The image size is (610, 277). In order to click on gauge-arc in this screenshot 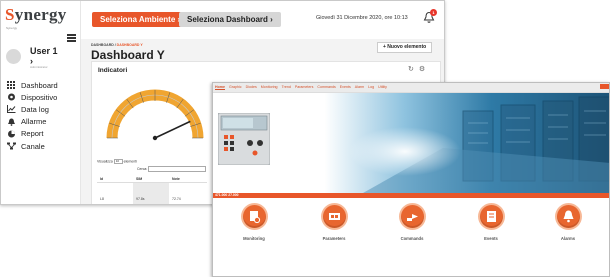, I will do `click(155, 114)`.